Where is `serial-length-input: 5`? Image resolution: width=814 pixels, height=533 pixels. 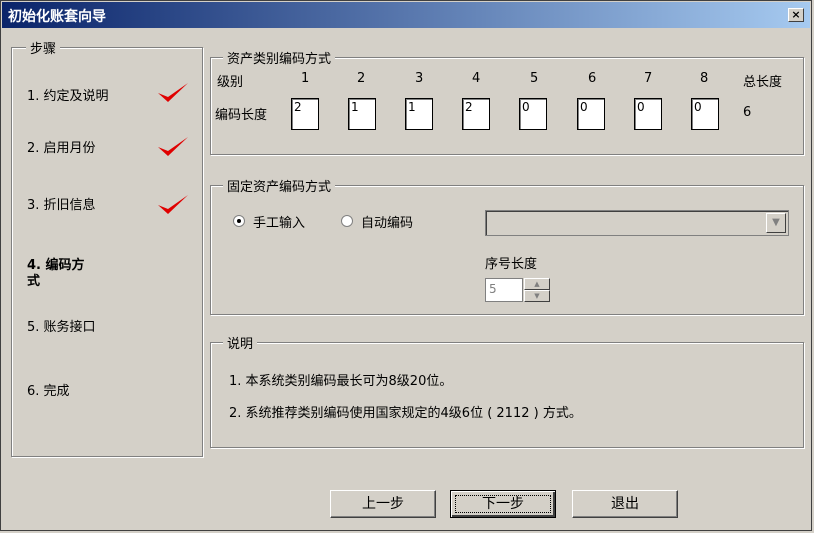 serial-length-input: 5 is located at coordinates (504, 290).